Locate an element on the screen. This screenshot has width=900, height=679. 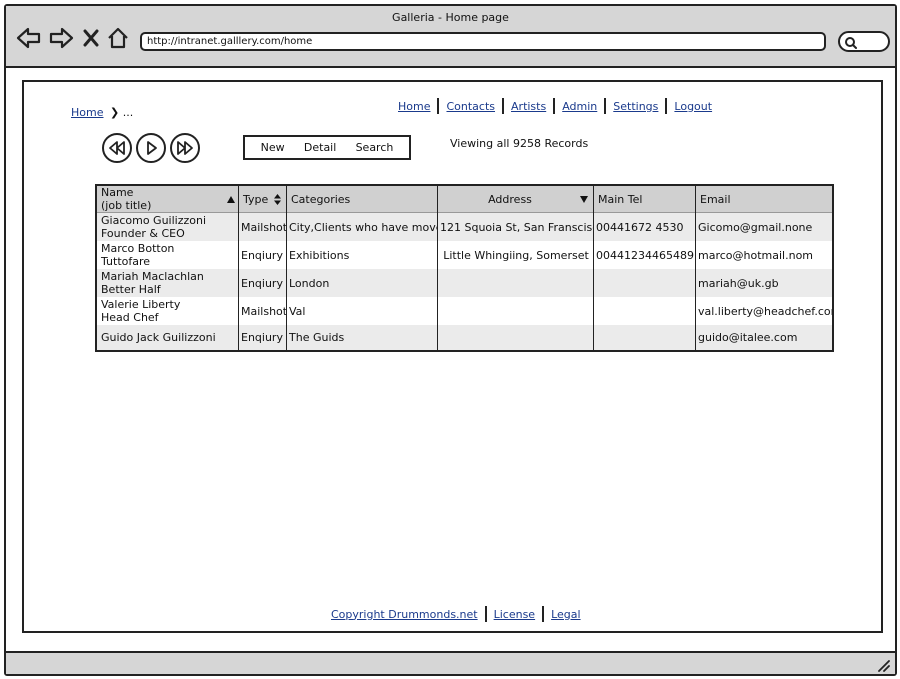
play-button is located at coordinates (151, 148).